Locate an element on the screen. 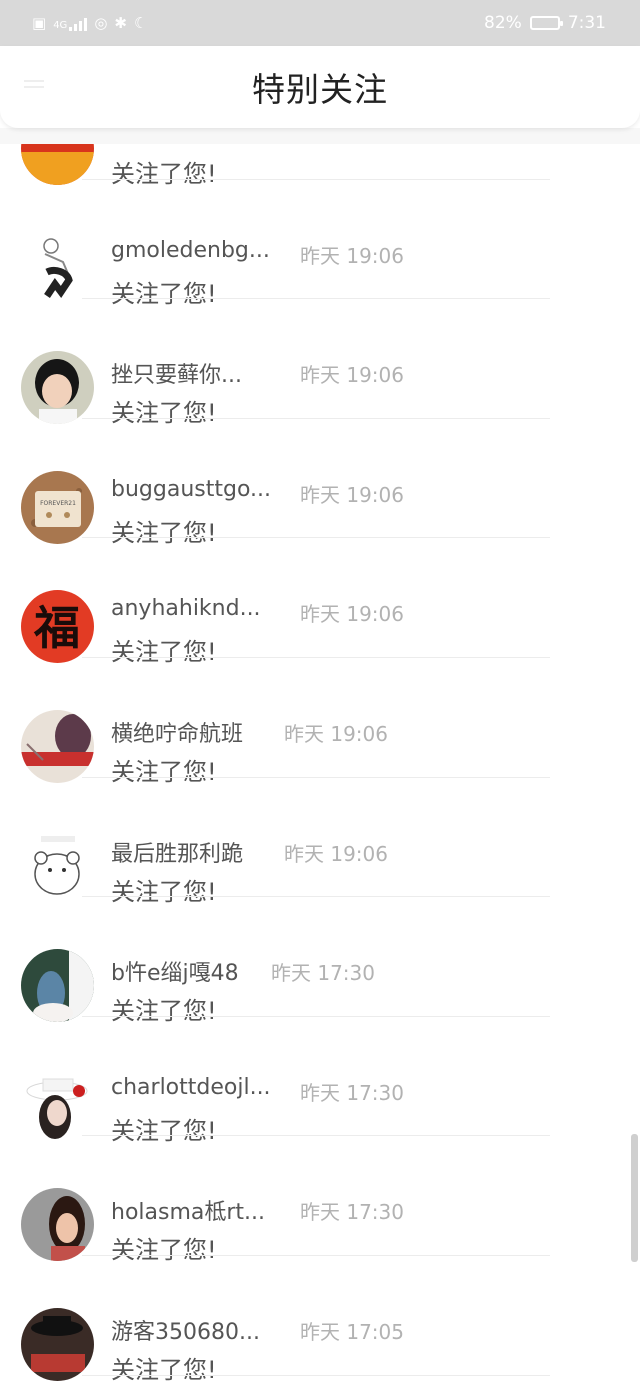 Image resolution: width=640 pixels, height=1387 pixels. fu-character-avatar: 福 is located at coordinates (57, 627).